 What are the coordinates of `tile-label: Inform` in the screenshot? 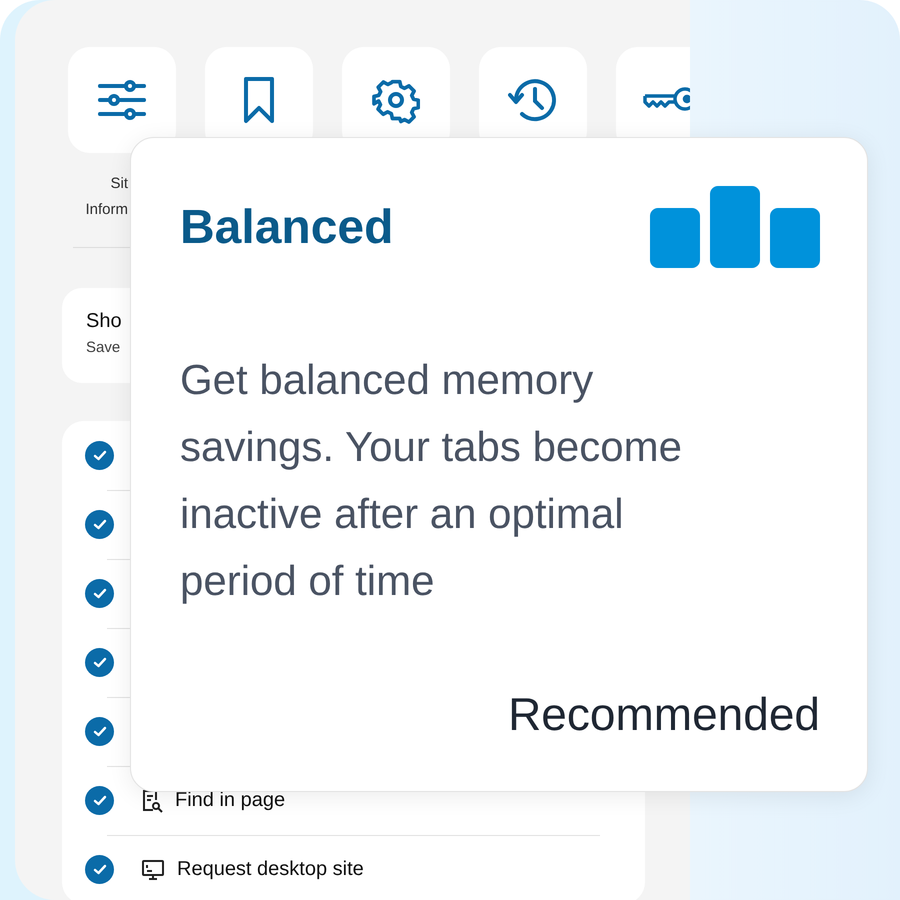 It's located at (106, 210).